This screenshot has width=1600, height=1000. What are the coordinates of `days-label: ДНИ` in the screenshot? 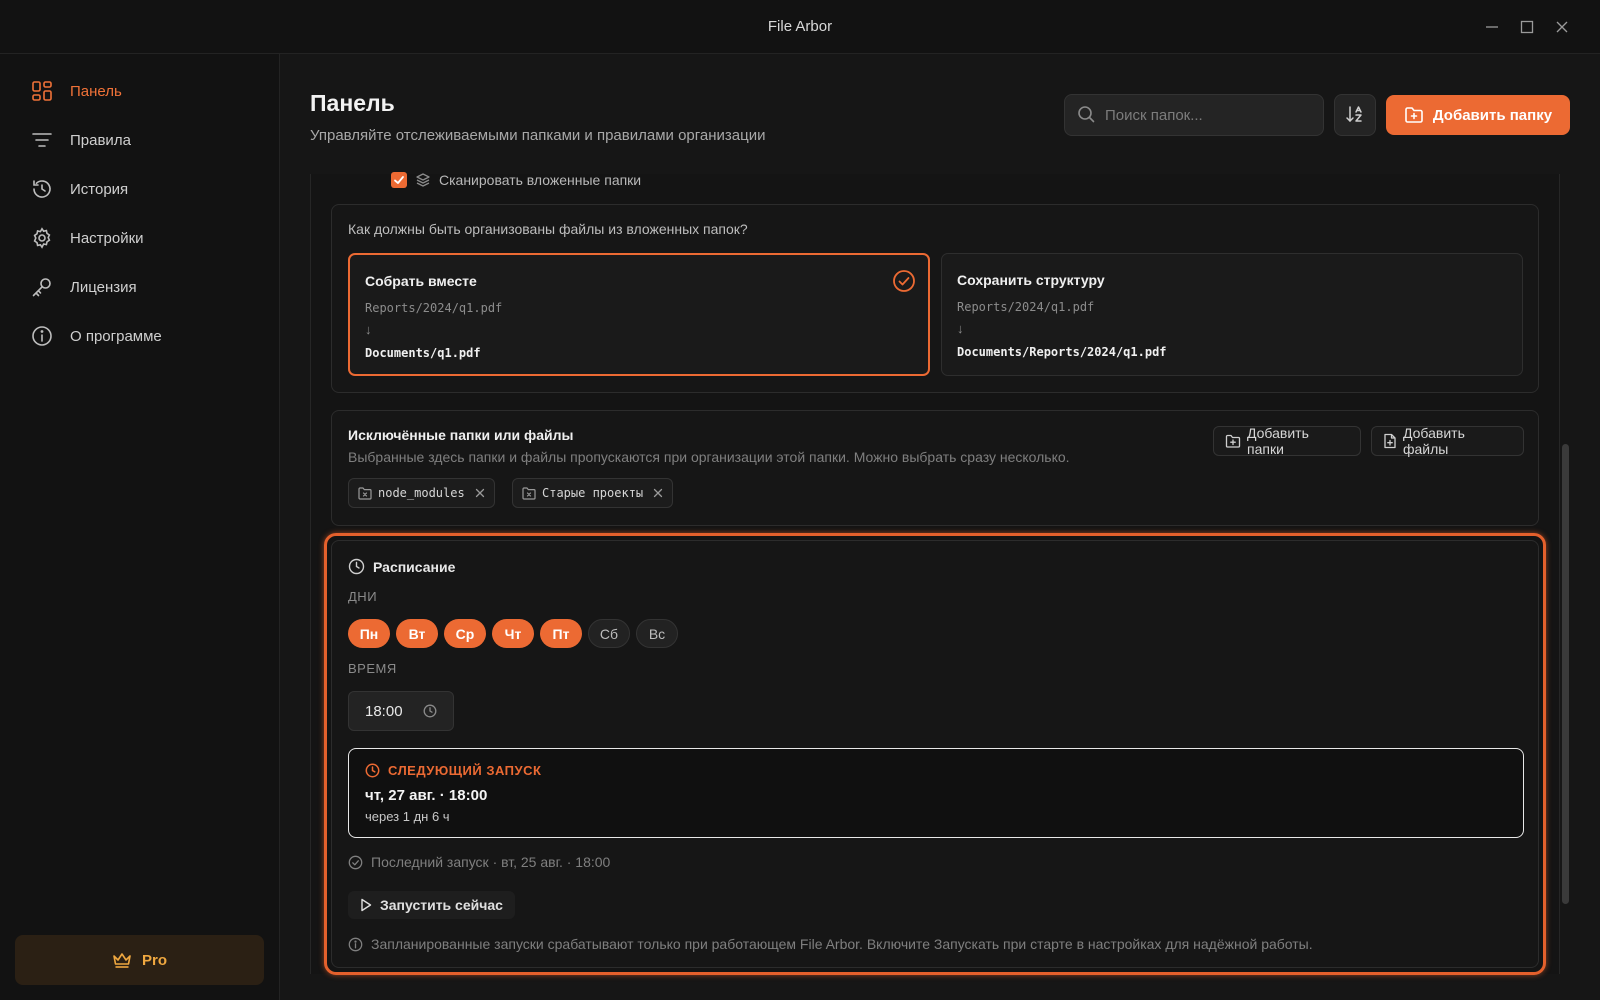 It's located at (363, 596).